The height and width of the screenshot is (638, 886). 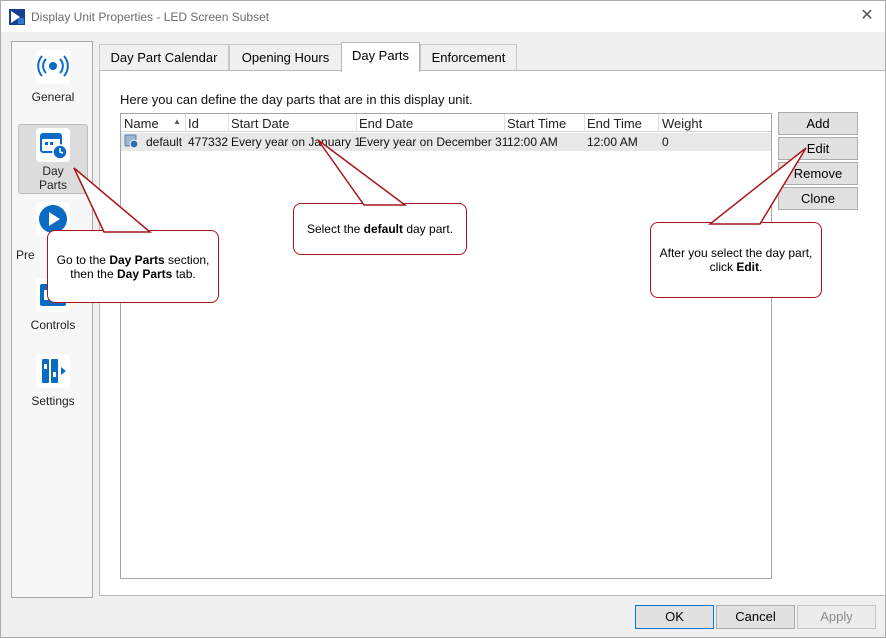 I want to click on tab-label: Day Parts, so click(x=380, y=55).